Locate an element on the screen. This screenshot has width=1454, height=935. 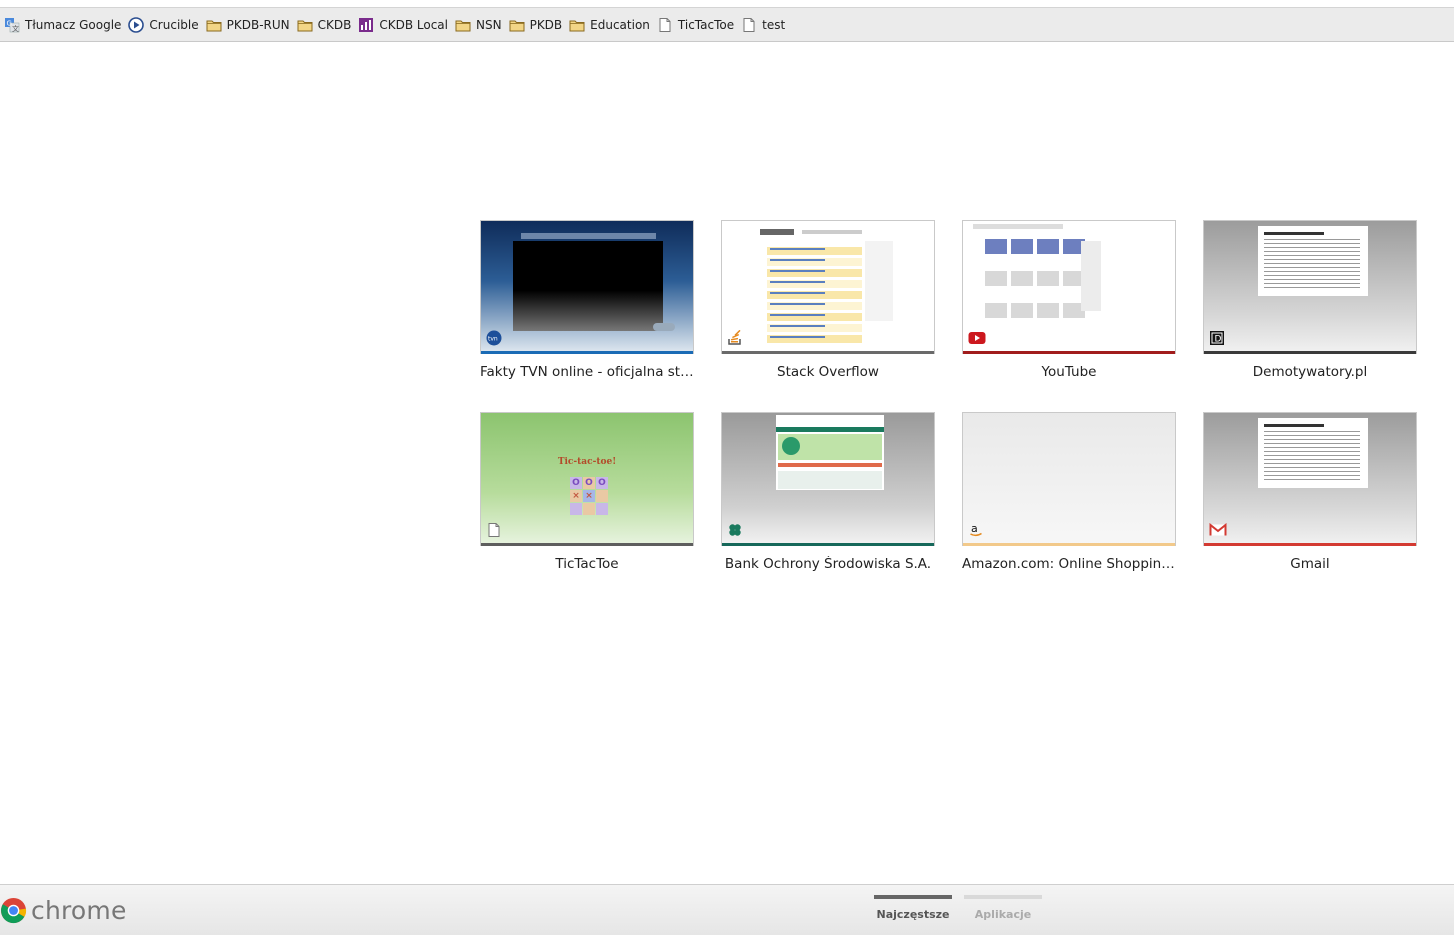
bookmark-label: NSN is located at coordinates (489, 24).